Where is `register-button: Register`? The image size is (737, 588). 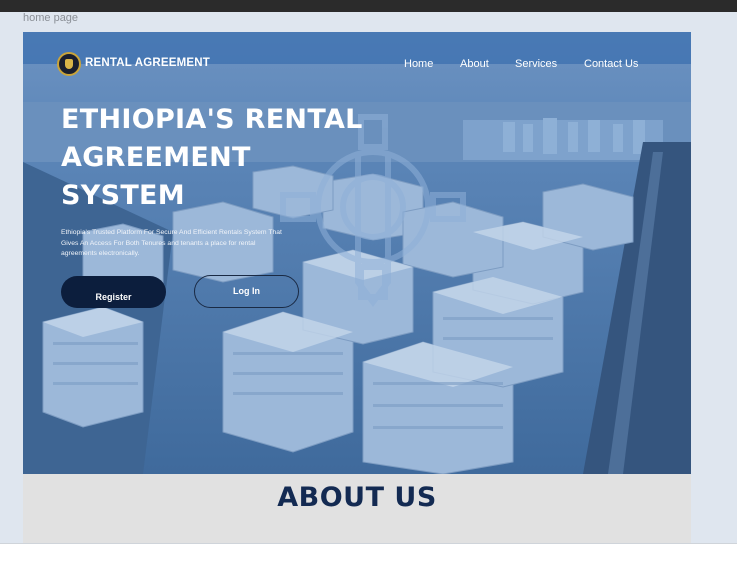
register-button: Register is located at coordinates (113, 292).